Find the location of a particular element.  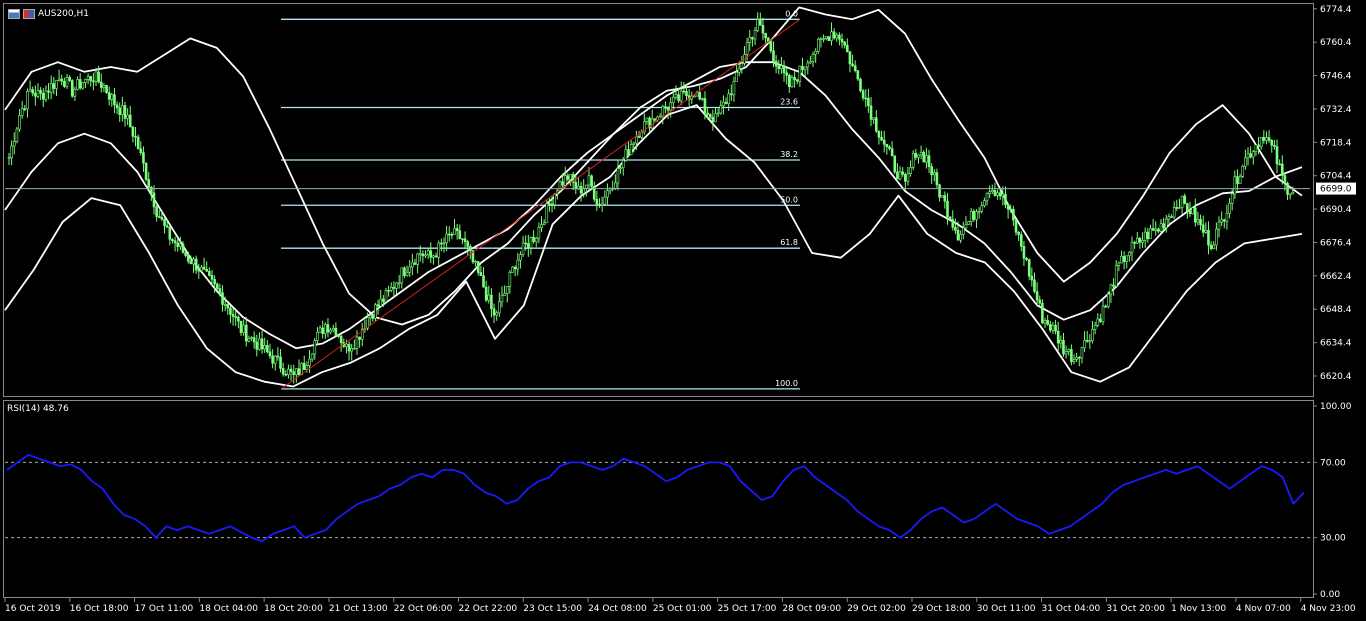

time-tick-label: 31 Oct 04:00 is located at coordinates (1071, 609).